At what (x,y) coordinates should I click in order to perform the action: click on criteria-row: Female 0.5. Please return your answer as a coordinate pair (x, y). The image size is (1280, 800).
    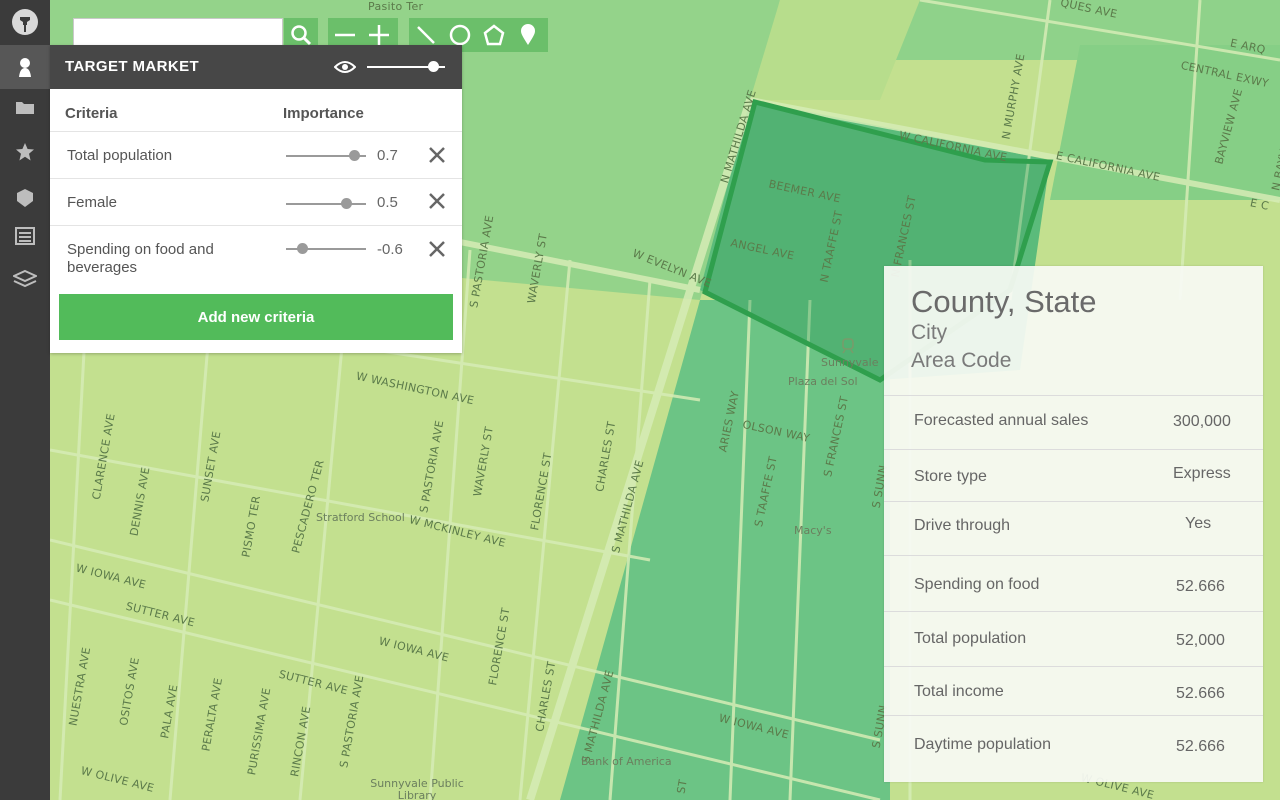
    Looking at the image, I should click on (256, 202).